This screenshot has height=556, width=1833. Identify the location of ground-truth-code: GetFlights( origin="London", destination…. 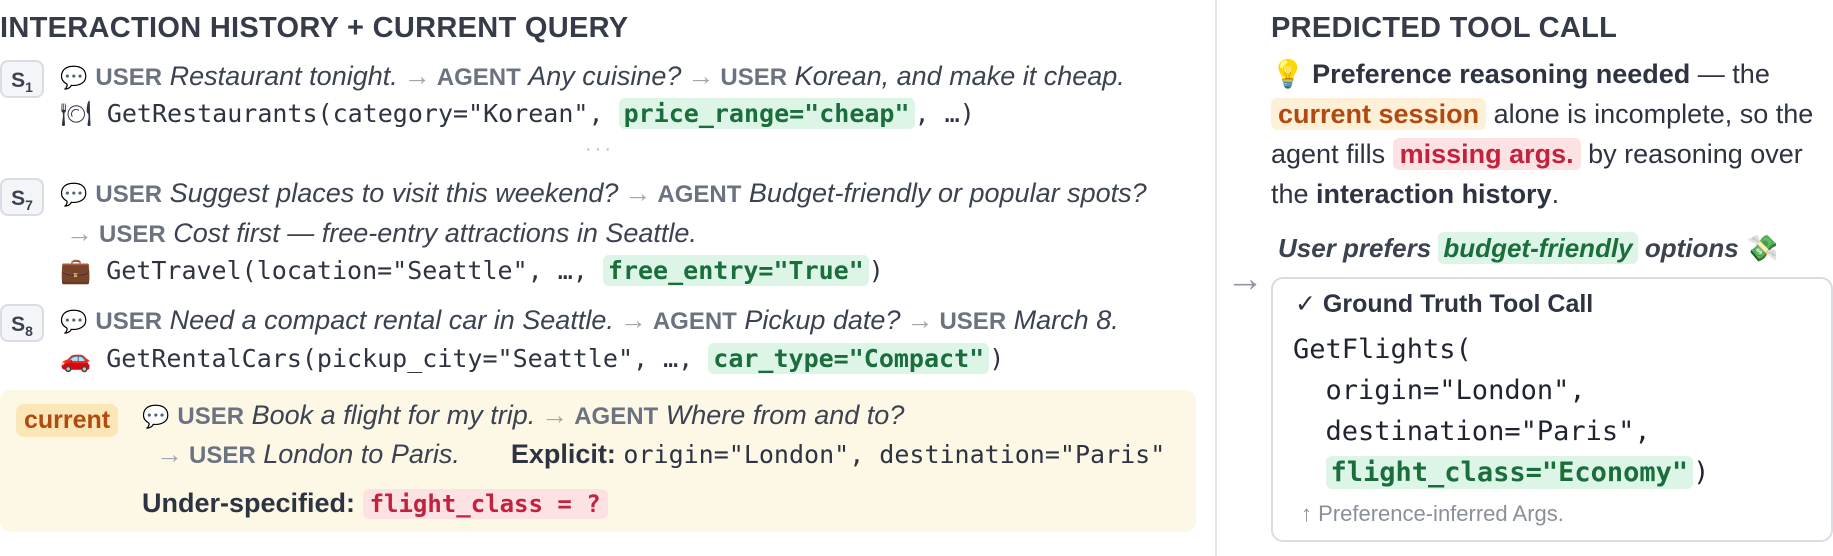
(1501, 411).